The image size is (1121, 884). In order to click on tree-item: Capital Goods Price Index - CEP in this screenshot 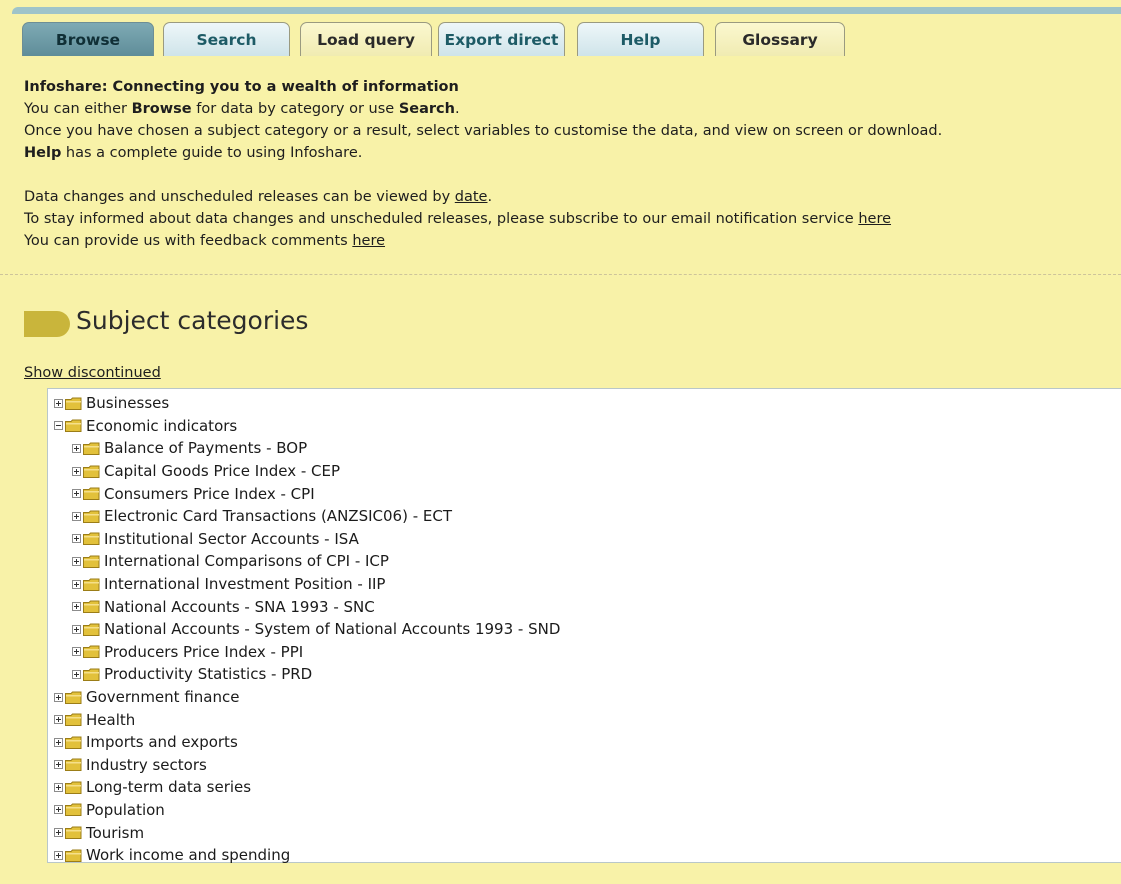, I will do `click(307, 471)`.